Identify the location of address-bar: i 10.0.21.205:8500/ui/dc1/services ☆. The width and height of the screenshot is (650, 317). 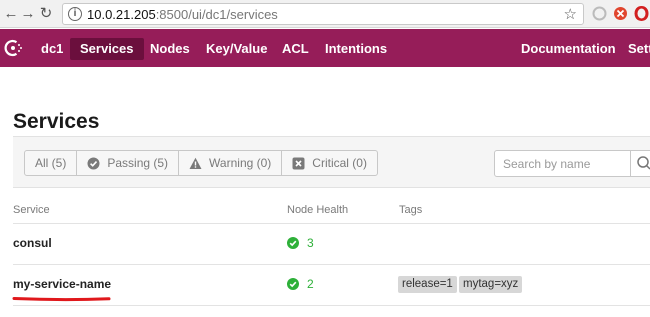
(323, 14).